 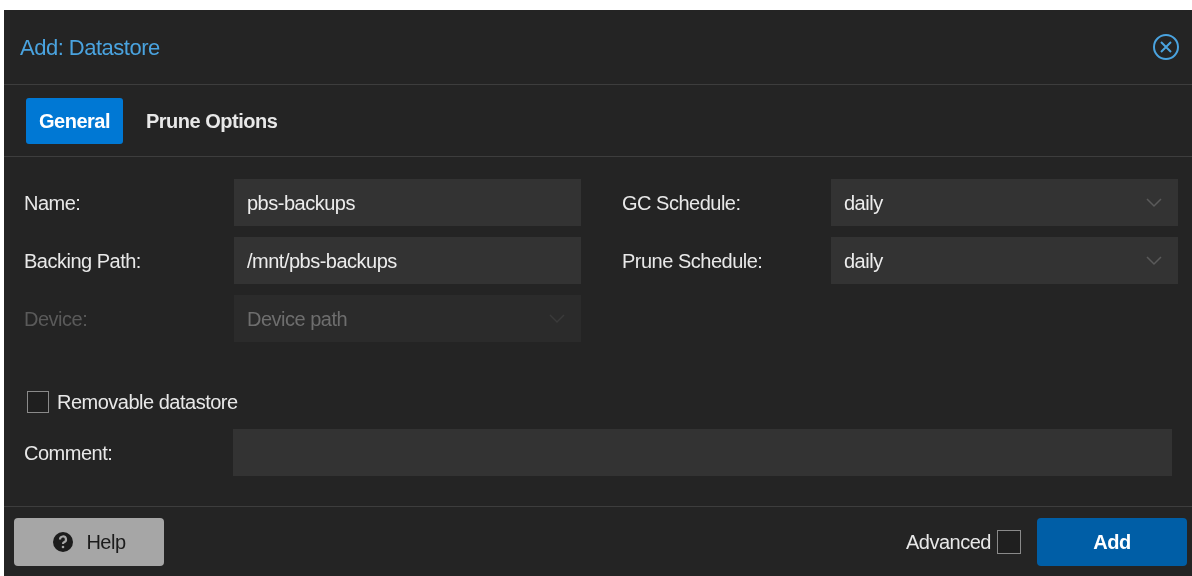 What do you see at coordinates (948, 542) in the screenshot?
I see `checkbox-label: Advanced` at bounding box center [948, 542].